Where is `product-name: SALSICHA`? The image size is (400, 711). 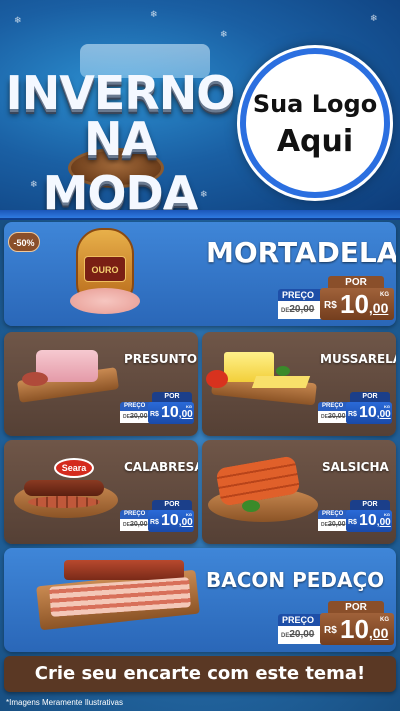
product-name: SALSICHA is located at coordinates (355, 467).